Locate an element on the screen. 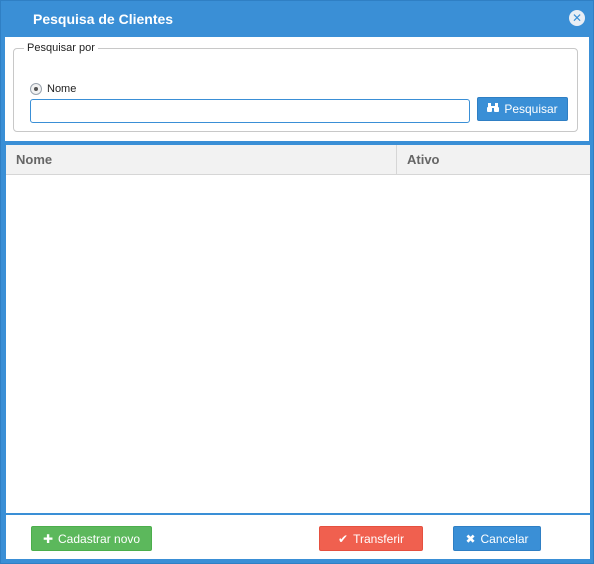 The image size is (594, 564). transfer-label: Transferir is located at coordinates (378, 538).